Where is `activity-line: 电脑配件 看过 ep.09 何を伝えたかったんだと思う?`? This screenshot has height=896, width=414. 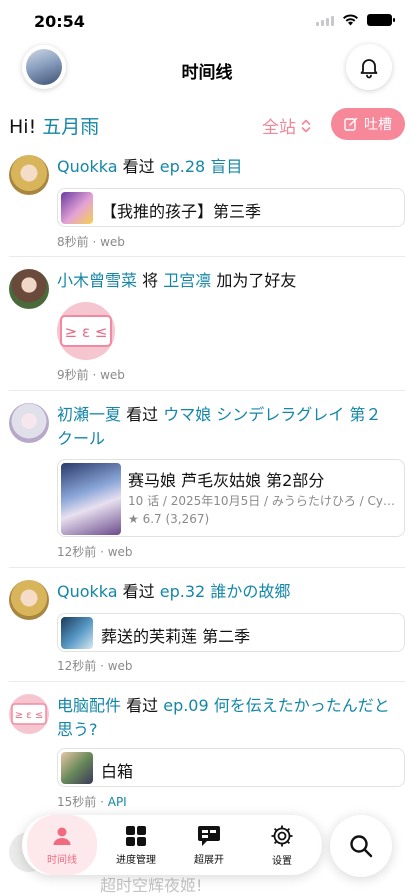 activity-line: 电脑配件 看过 ep.09 何を伝えたかったんだと思う? is located at coordinates (227, 718).